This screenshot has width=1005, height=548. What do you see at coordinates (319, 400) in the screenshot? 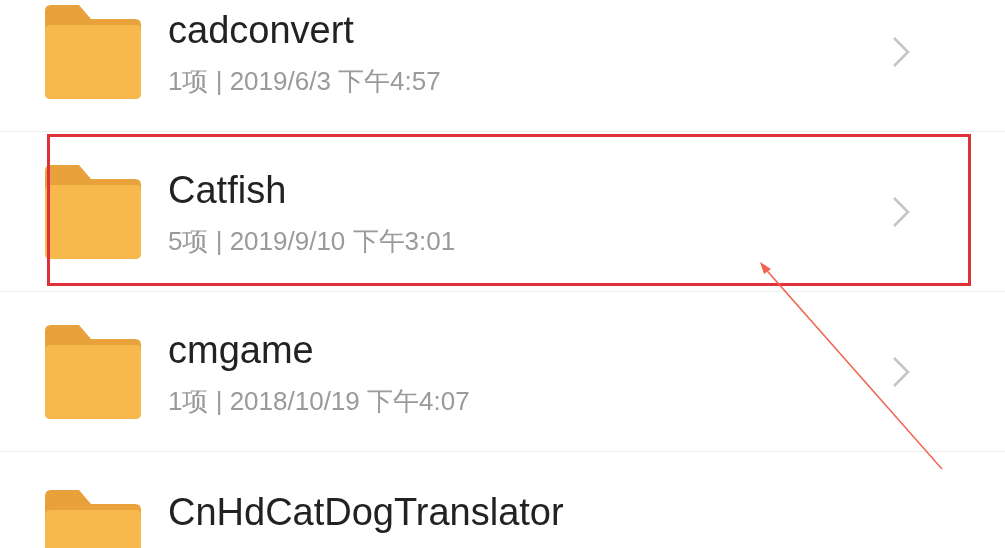
I see `folder-details: 1项 | 2018/10/19 下午4:07` at bounding box center [319, 400].